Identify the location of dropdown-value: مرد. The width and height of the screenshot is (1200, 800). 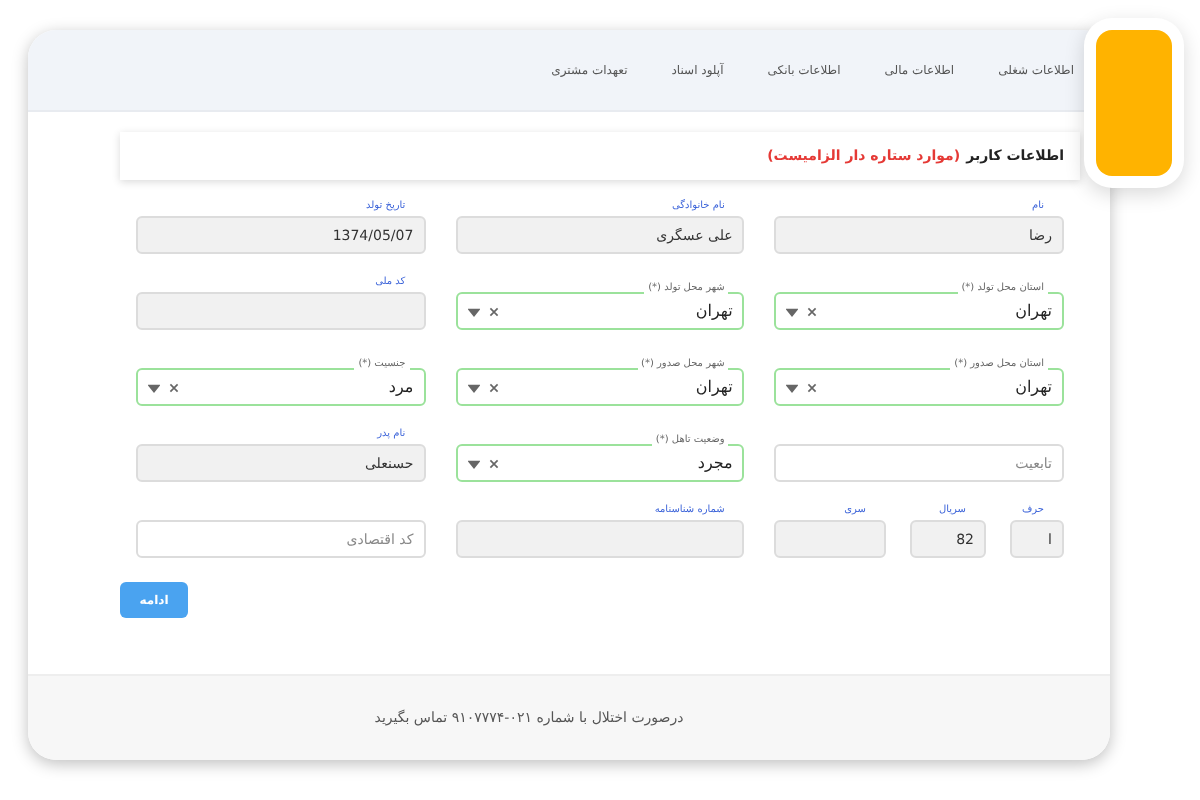
(401, 387).